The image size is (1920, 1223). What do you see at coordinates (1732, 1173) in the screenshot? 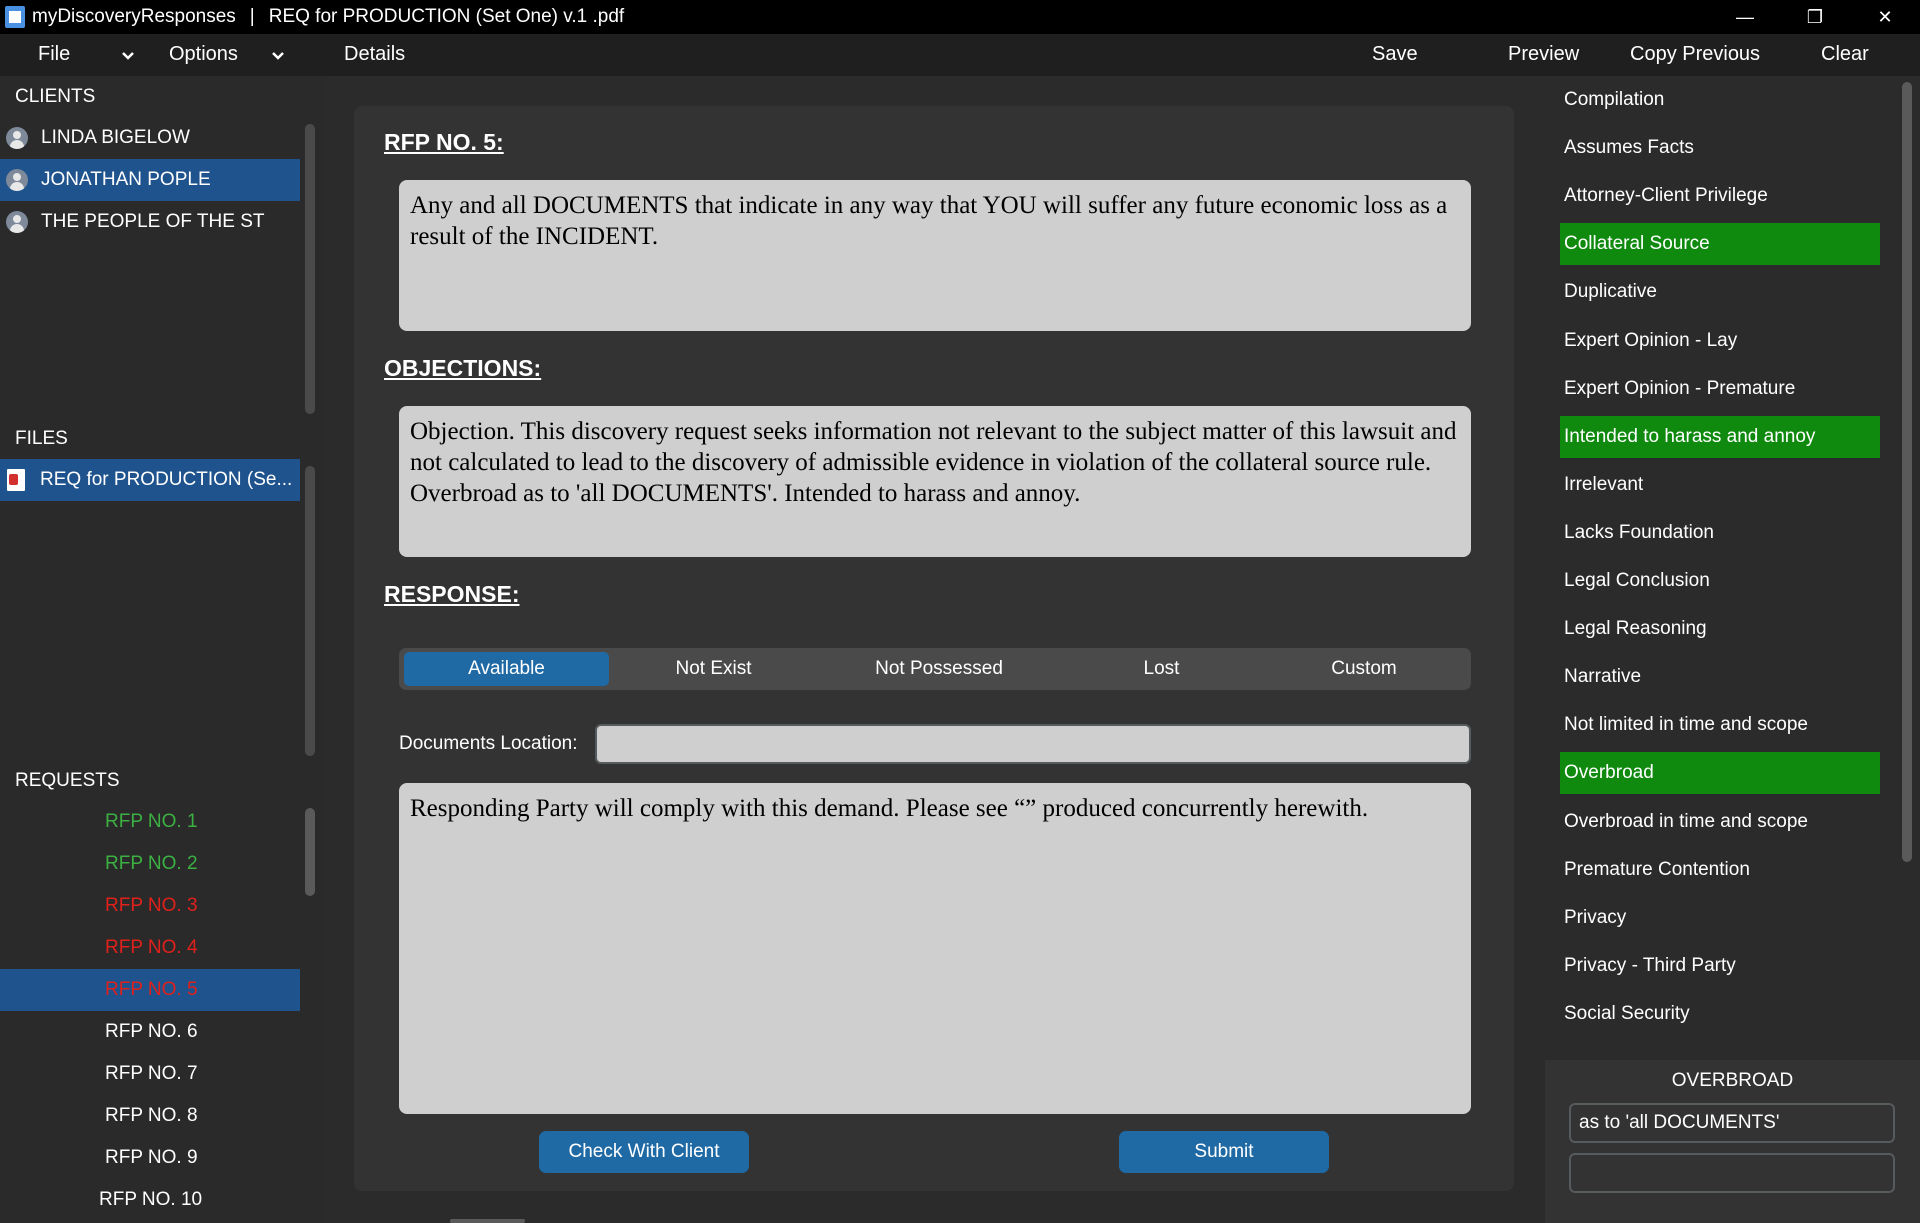
I see `objection-detail-input-secondary` at bounding box center [1732, 1173].